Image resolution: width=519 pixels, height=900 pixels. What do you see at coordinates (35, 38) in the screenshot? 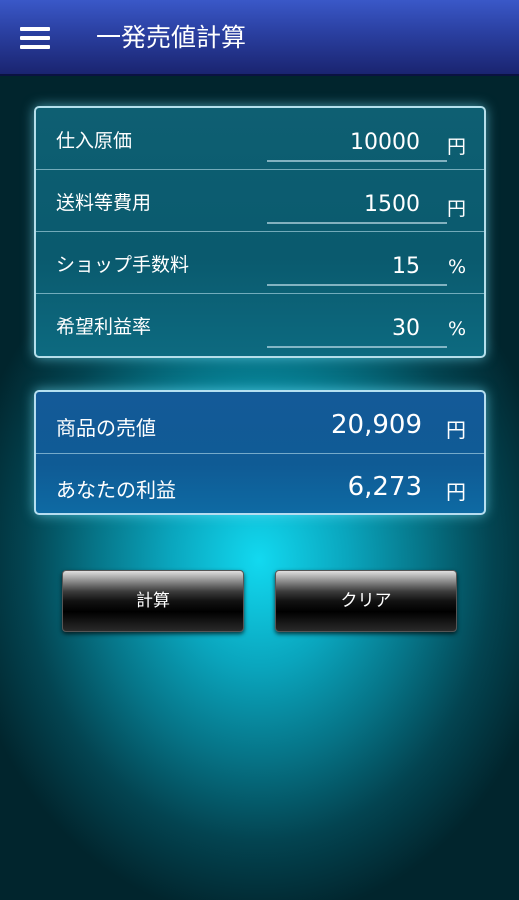
I see `hamburger-menu-icon` at bounding box center [35, 38].